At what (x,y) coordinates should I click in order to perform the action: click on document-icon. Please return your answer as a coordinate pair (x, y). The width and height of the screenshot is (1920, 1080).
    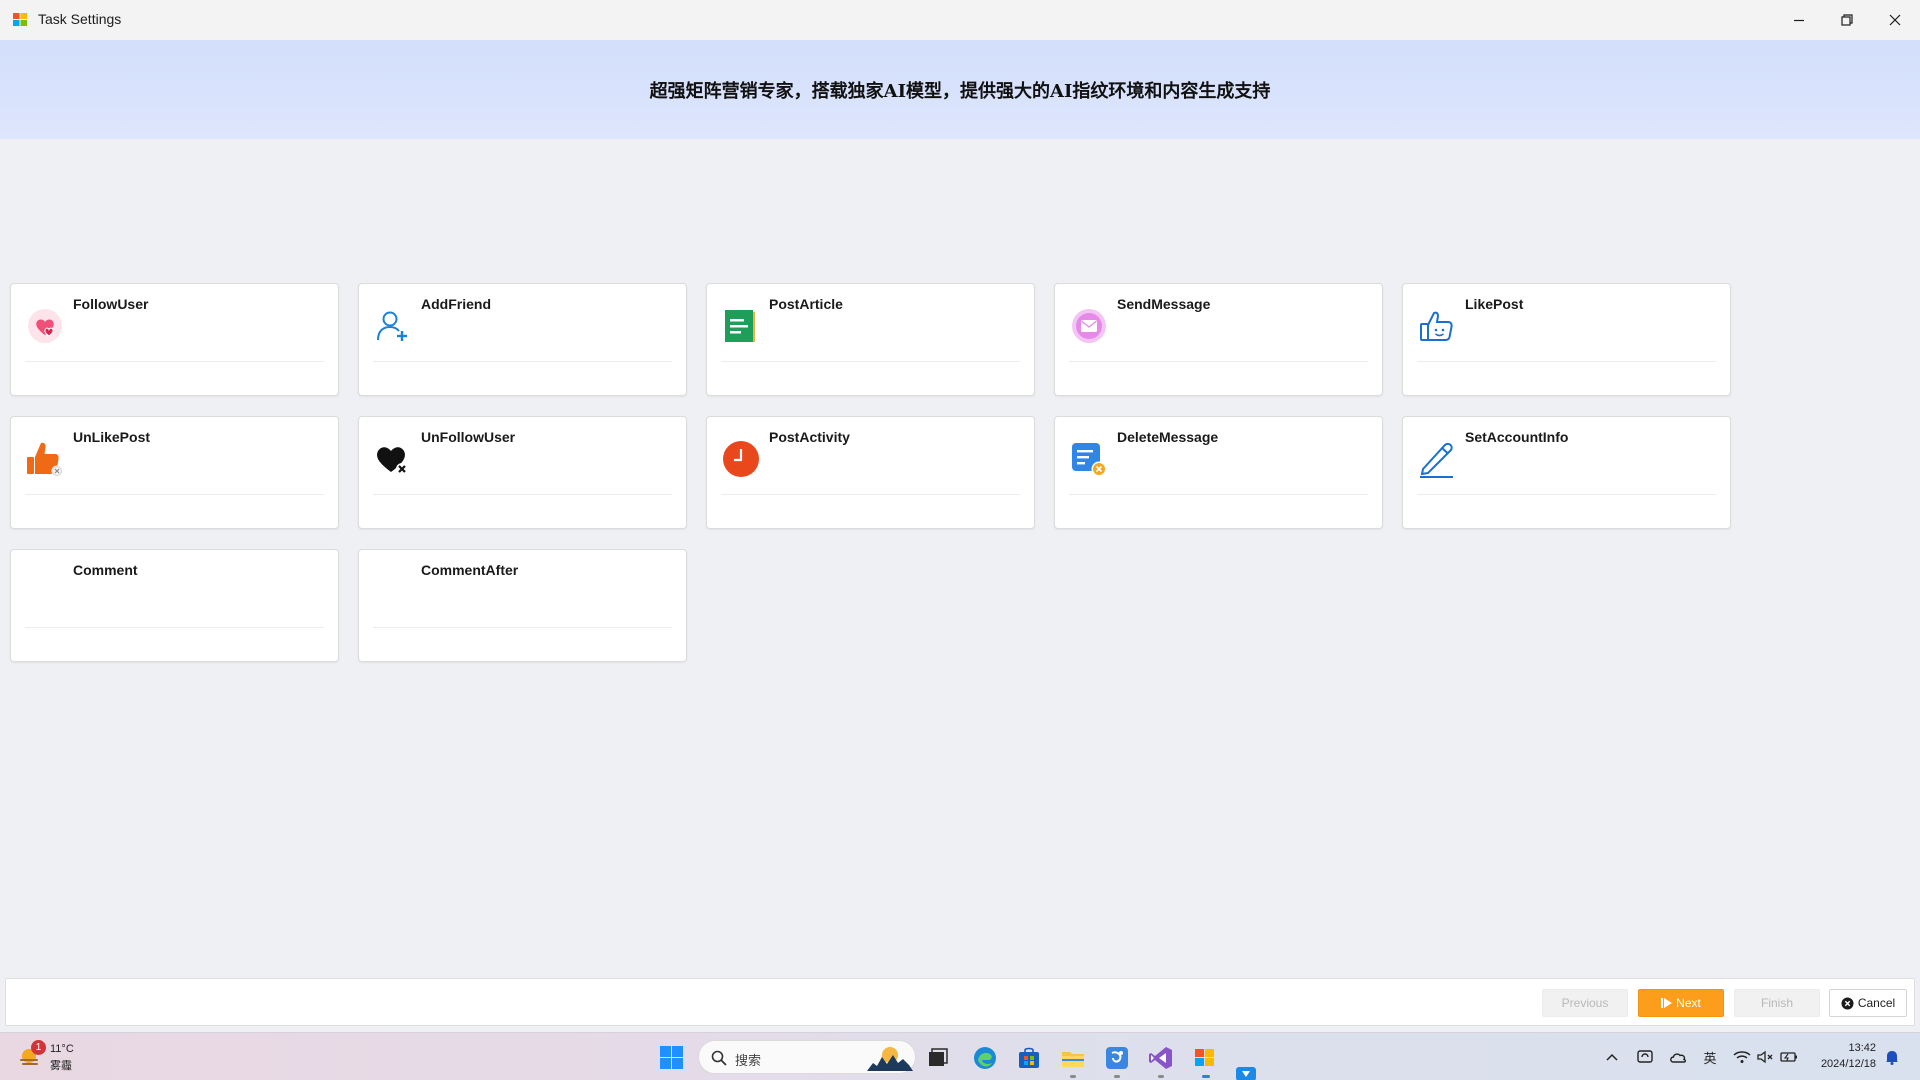
    Looking at the image, I should click on (740, 326).